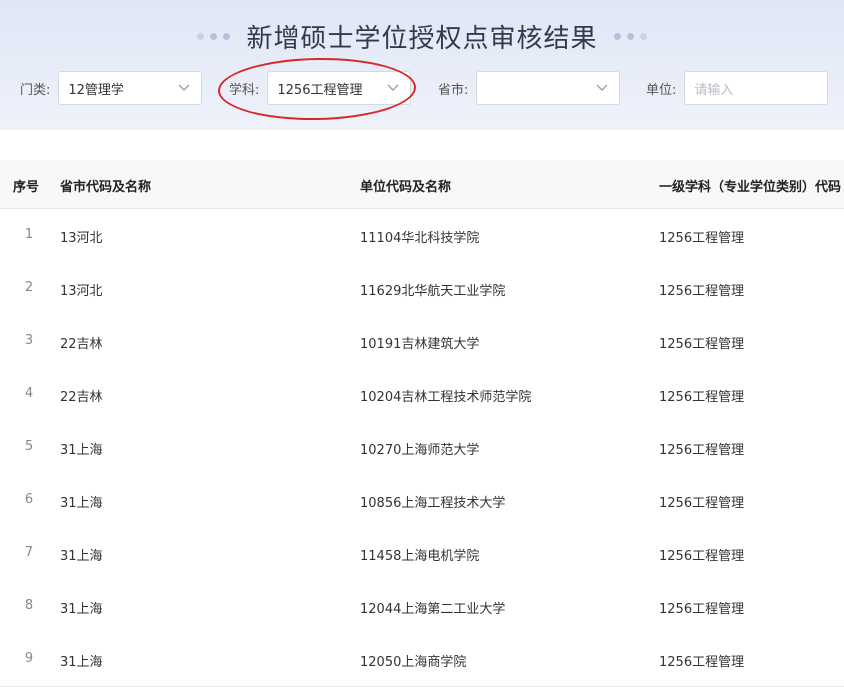 The image size is (844, 687). What do you see at coordinates (214, 36) in the screenshot?
I see `decorative-dots-left` at bounding box center [214, 36].